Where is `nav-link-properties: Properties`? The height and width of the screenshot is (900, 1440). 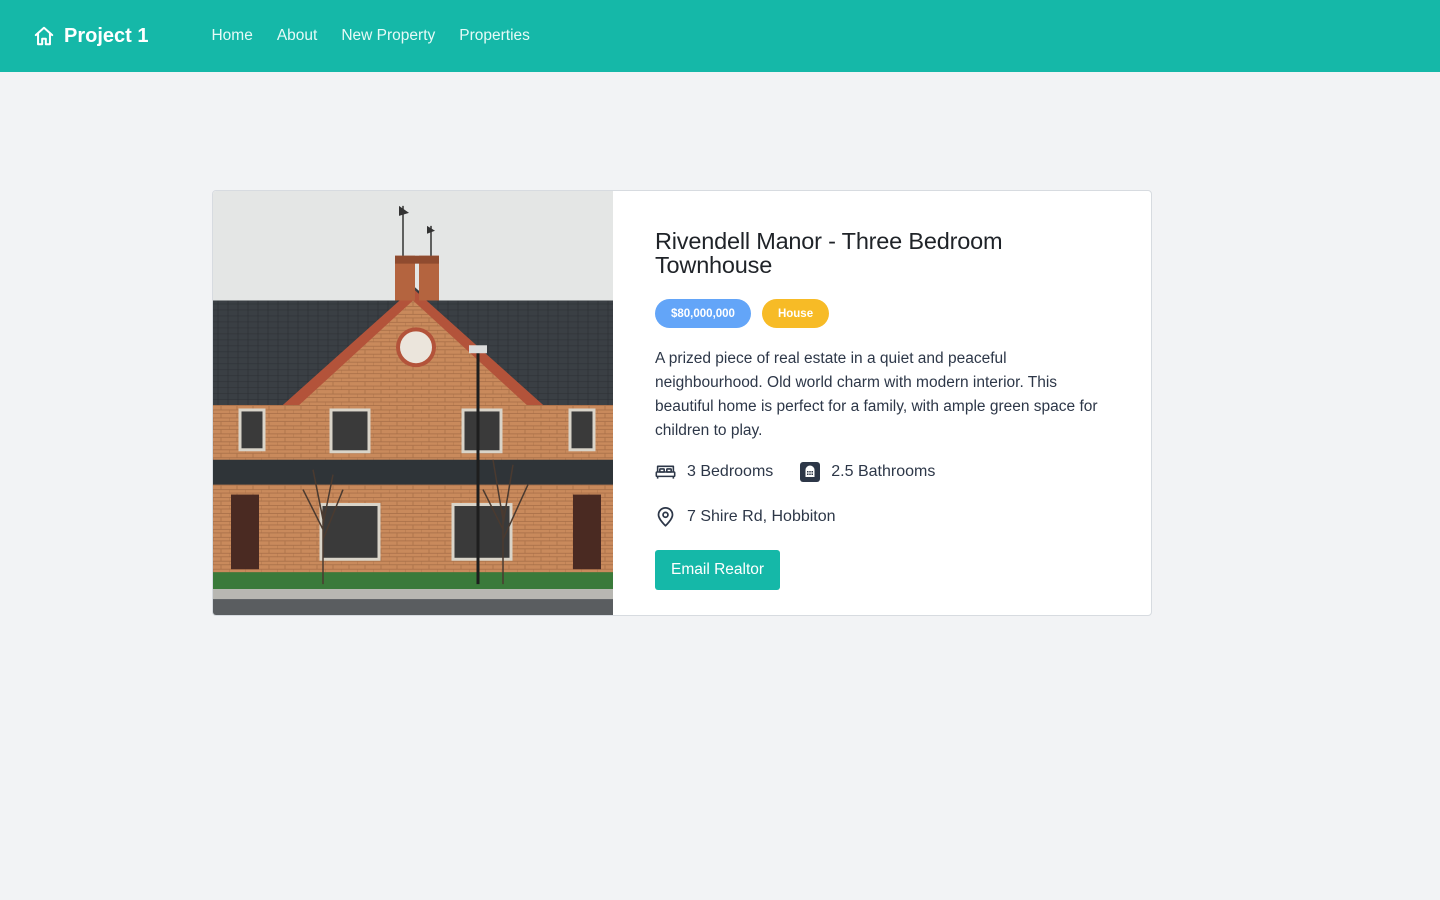
nav-link-properties: Properties is located at coordinates (494, 36).